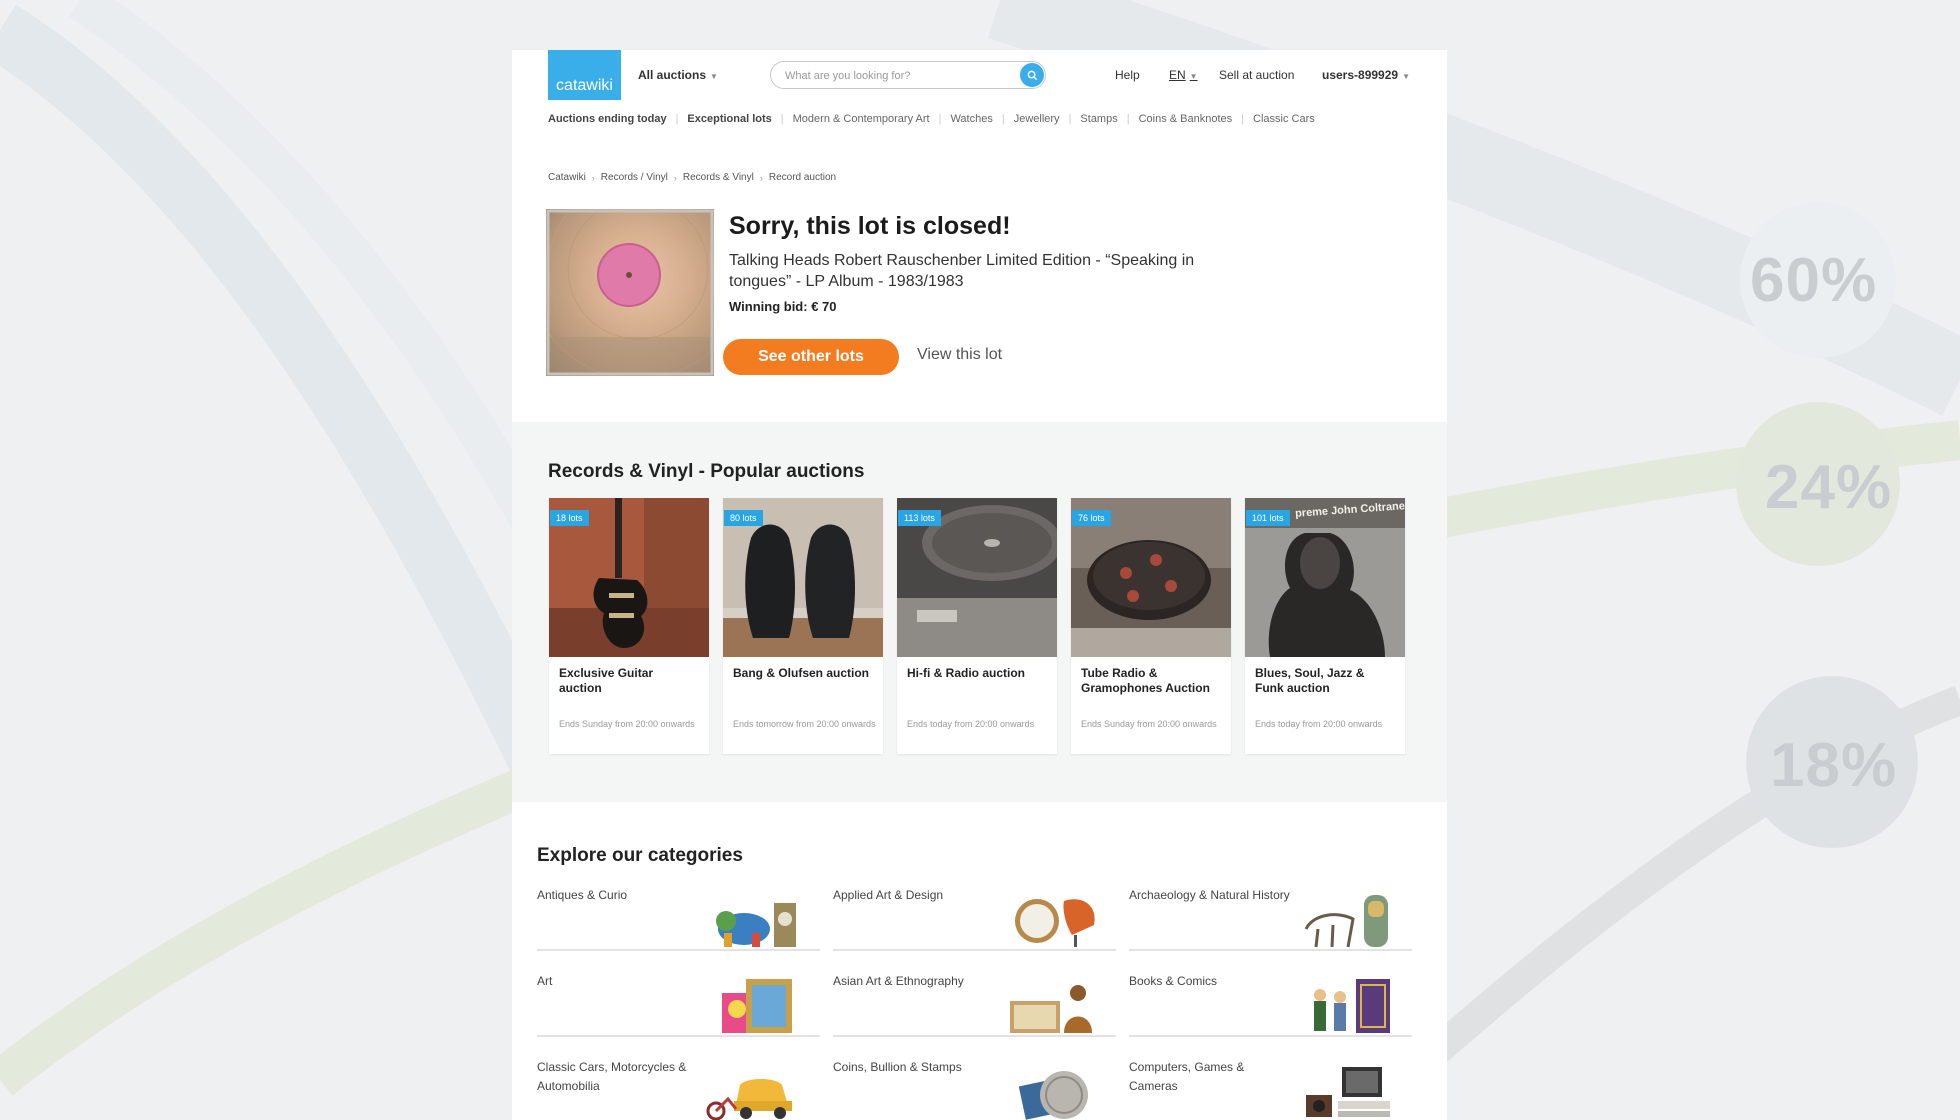 Image resolution: width=1960 pixels, height=1120 pixels. I want to click on sell-at-auction-link: Sell at auction, so click(1256, 75).